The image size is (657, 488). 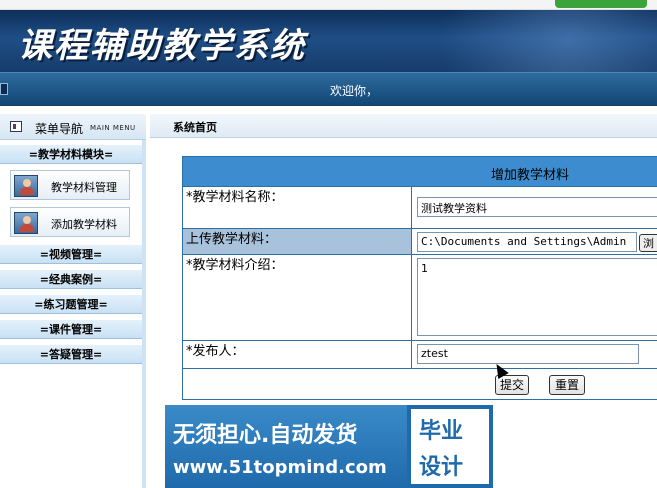 I want to click on upload-label: 上传教学材料：, so click(x=297, y=241).